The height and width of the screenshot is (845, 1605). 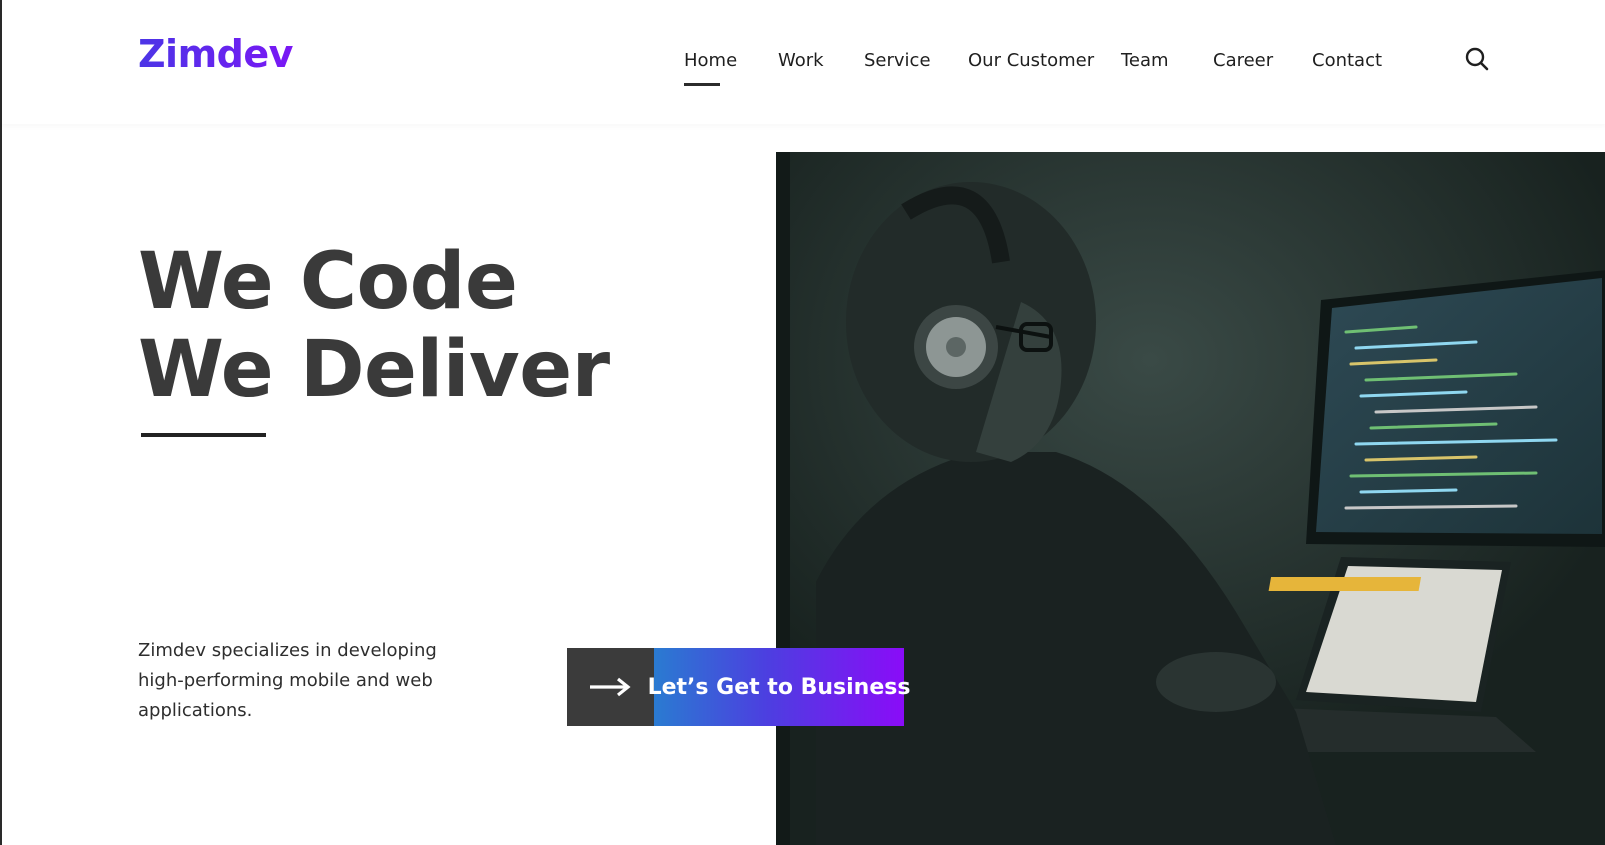 What do you see at coordinates (203, 435) in the screenshot?
I see `title-underline` at bounding box center [203, 435].